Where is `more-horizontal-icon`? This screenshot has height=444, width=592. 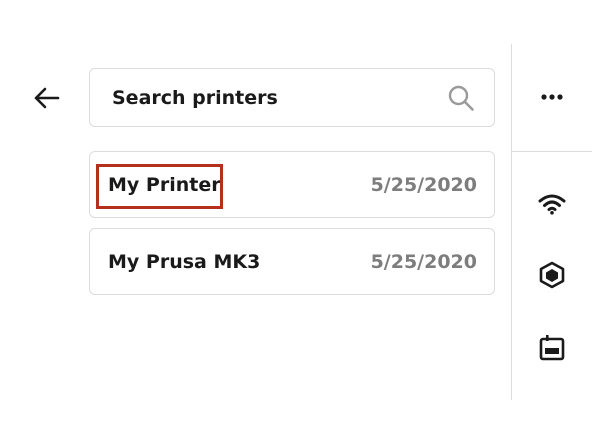 more-horizontal-icon is located at coordinates (552, 97).